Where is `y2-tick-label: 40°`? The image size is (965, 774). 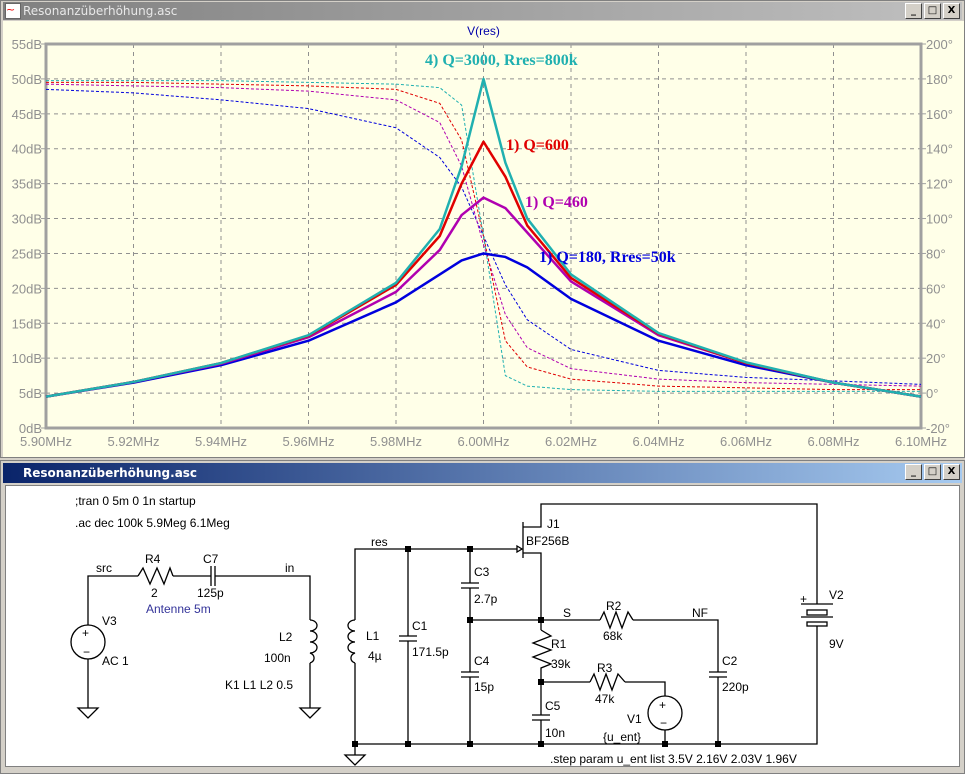
y2-tick-label: 40° is located at coordinates (936, 323).